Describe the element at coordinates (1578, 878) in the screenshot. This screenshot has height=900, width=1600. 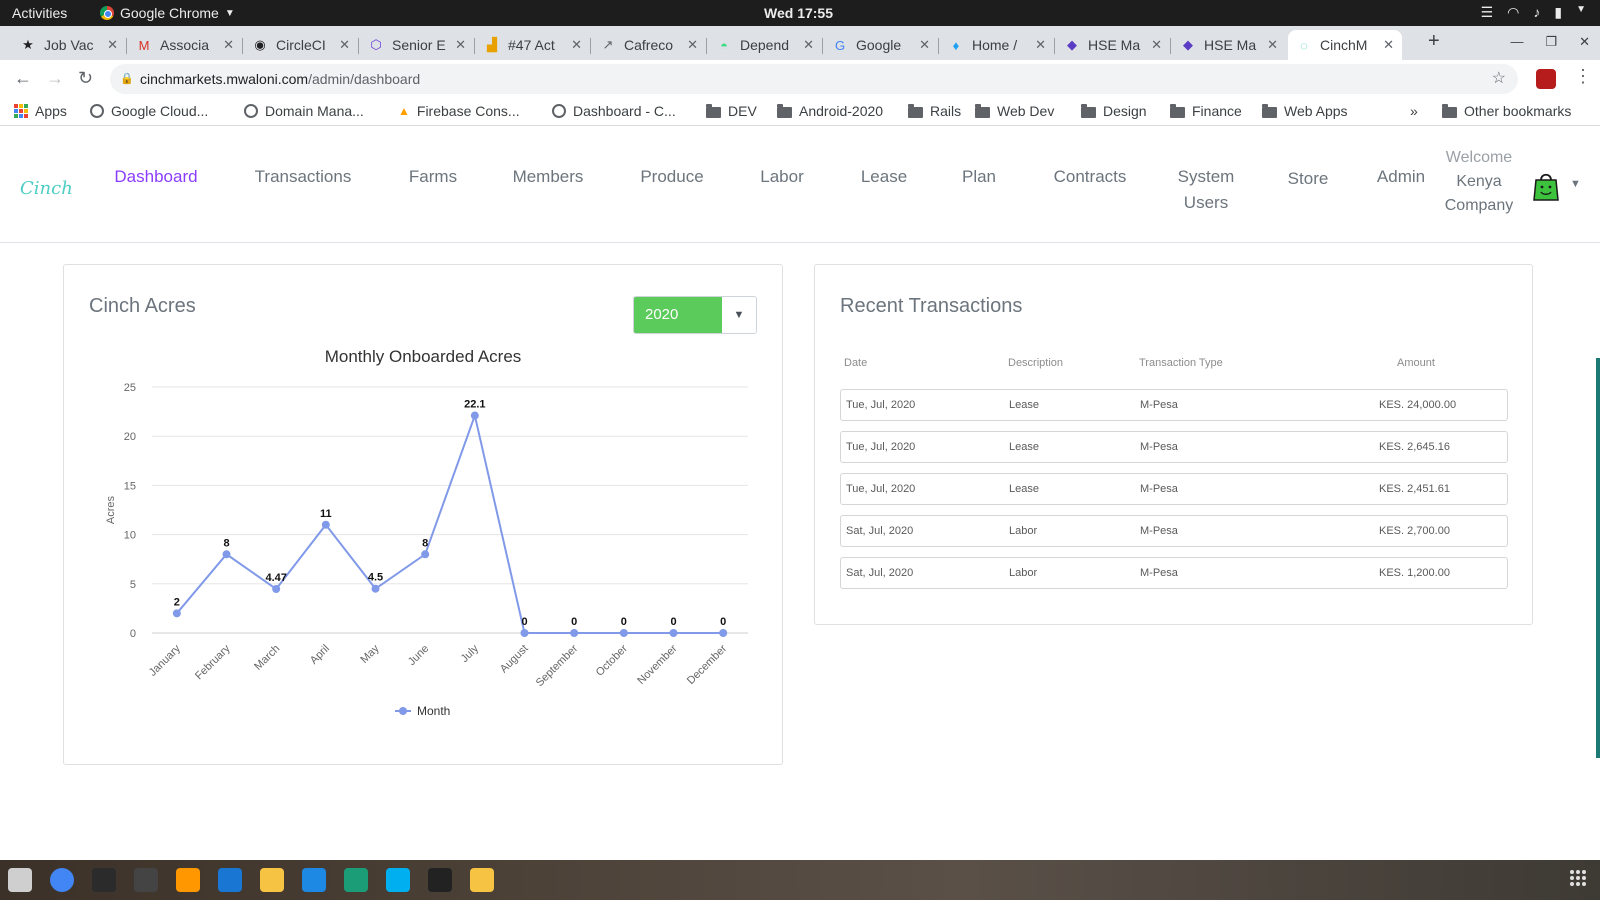
I see `show-applications-icon` at that location.